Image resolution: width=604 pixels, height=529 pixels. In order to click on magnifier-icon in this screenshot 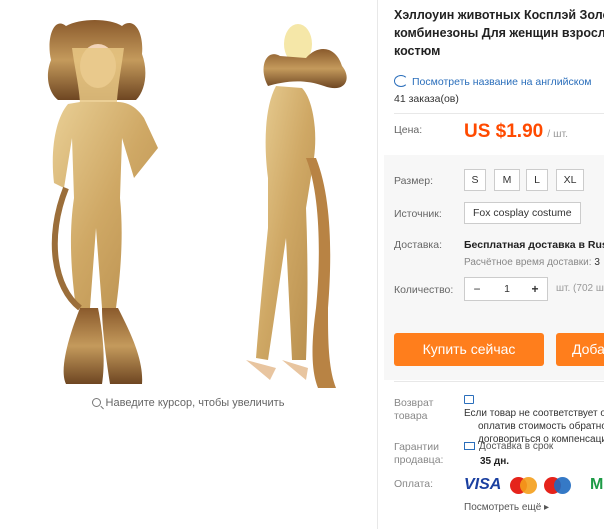, I will do `click(96, 402)`.